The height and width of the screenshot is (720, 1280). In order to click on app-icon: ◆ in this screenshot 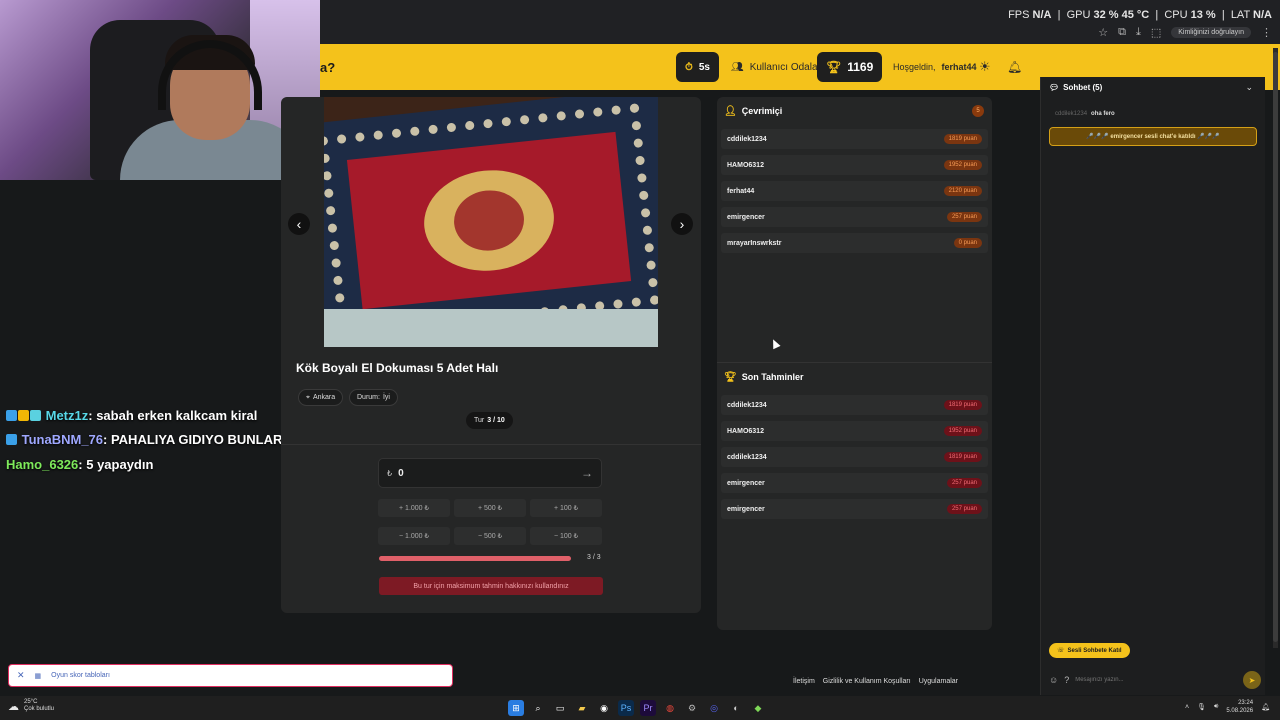, I will do `click(758, 708)`.